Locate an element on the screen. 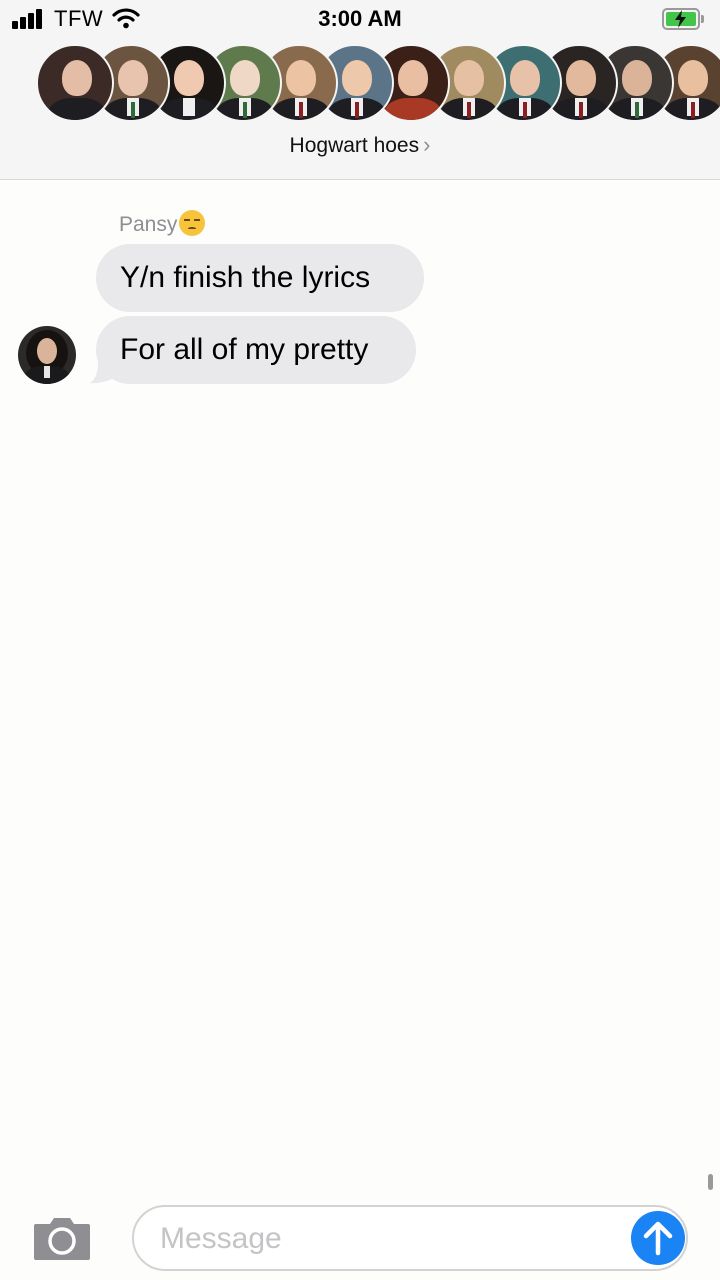 The image size is (720, 1280). group-name-button: Hogwart hoes › is located at coordinates (360, 145).